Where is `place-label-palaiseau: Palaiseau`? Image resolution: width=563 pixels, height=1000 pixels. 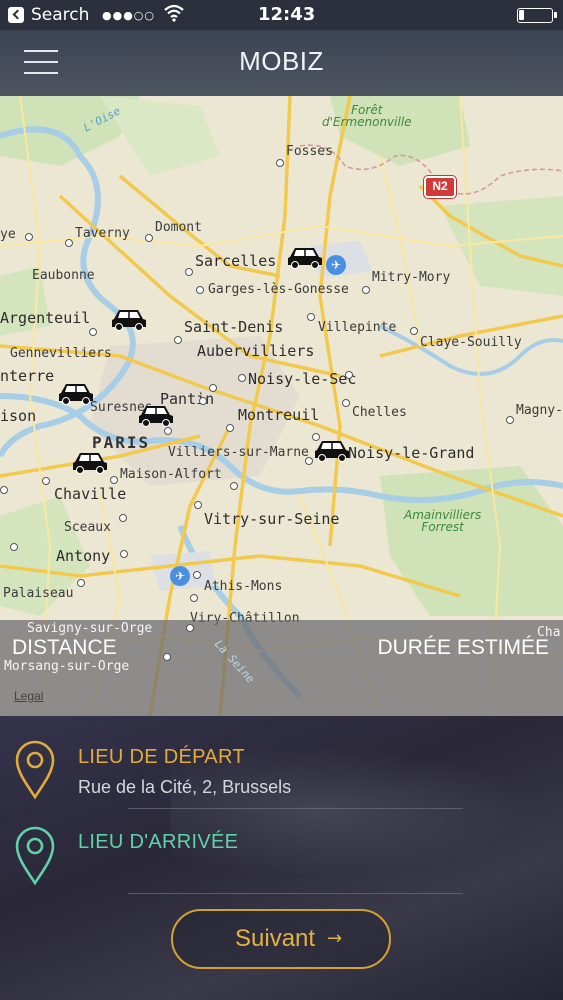 place-label-palaiseau: Palaiseau is located at coordinates (38, 593).